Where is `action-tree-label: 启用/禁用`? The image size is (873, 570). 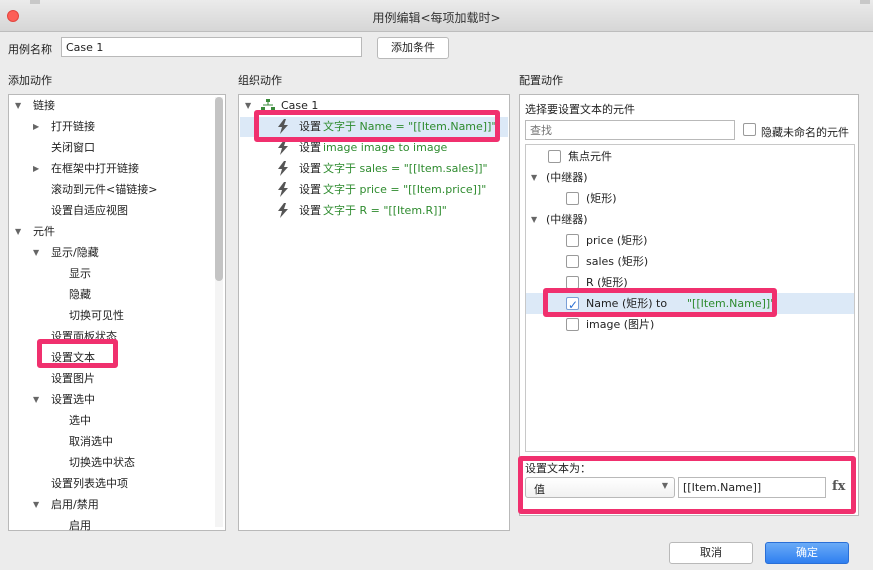 action-tree-label: 启用/禁用 is located at coordinates (75, 504).